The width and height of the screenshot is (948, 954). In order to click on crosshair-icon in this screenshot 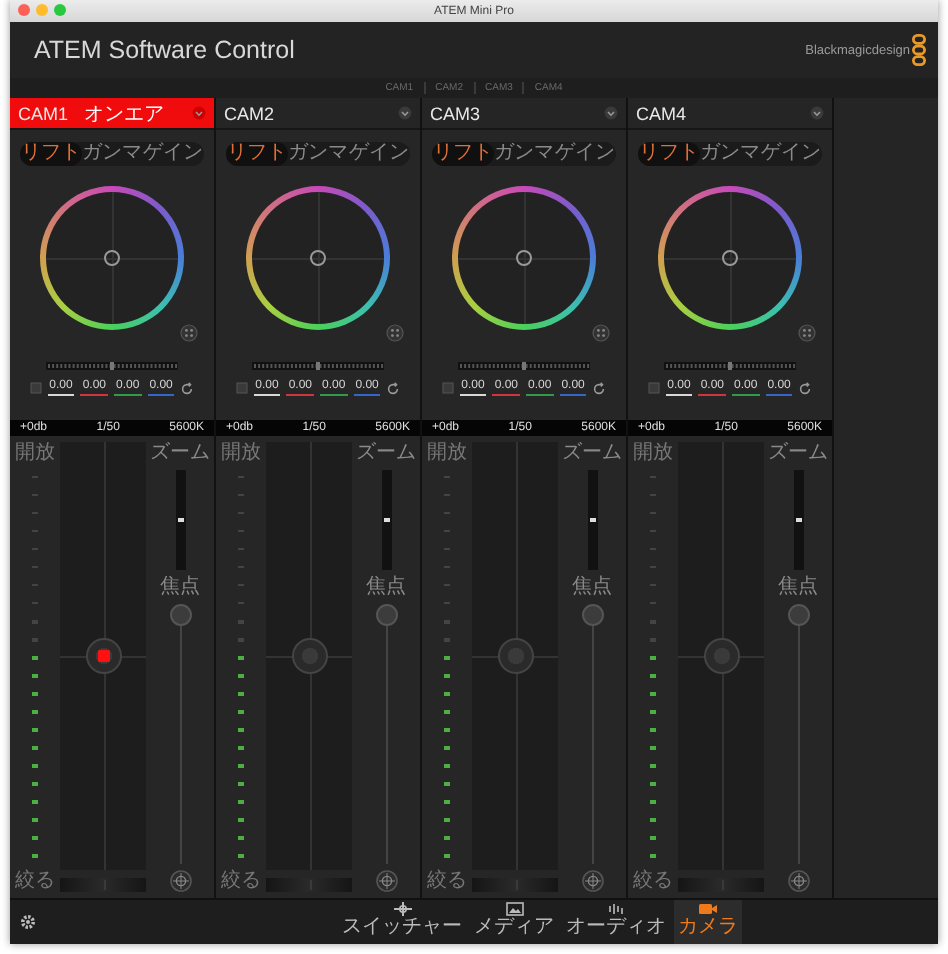, I will do `click(402, 909)`.